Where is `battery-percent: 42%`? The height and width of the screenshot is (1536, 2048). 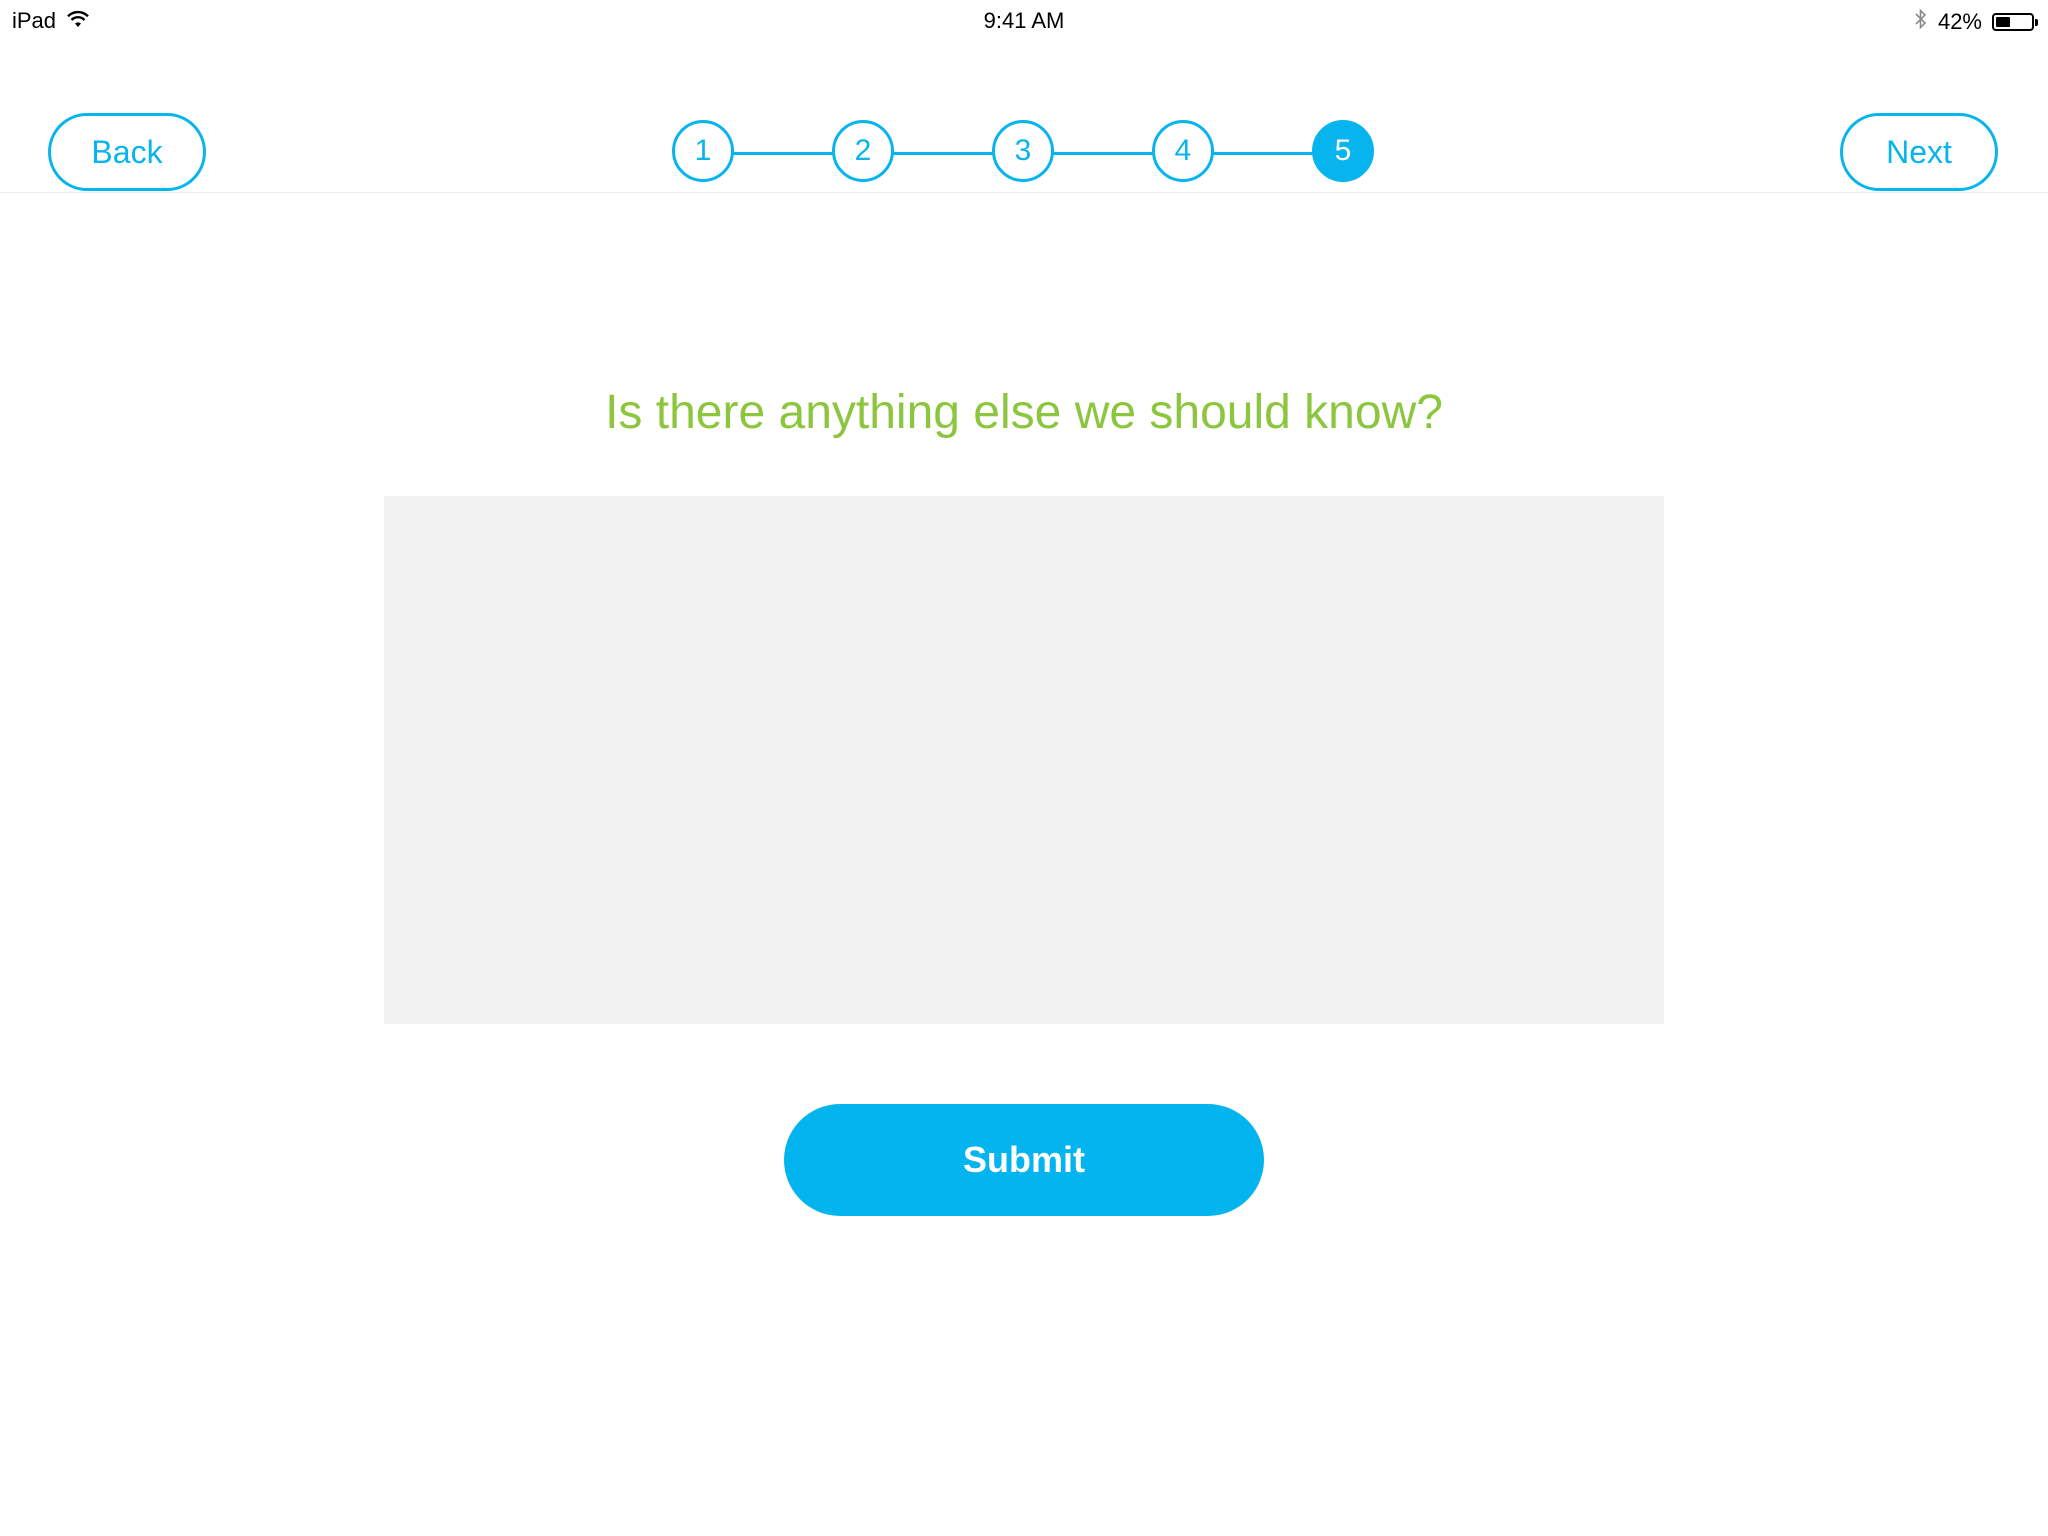 battery-percent: 42% is located at coordinates (1959, 21).